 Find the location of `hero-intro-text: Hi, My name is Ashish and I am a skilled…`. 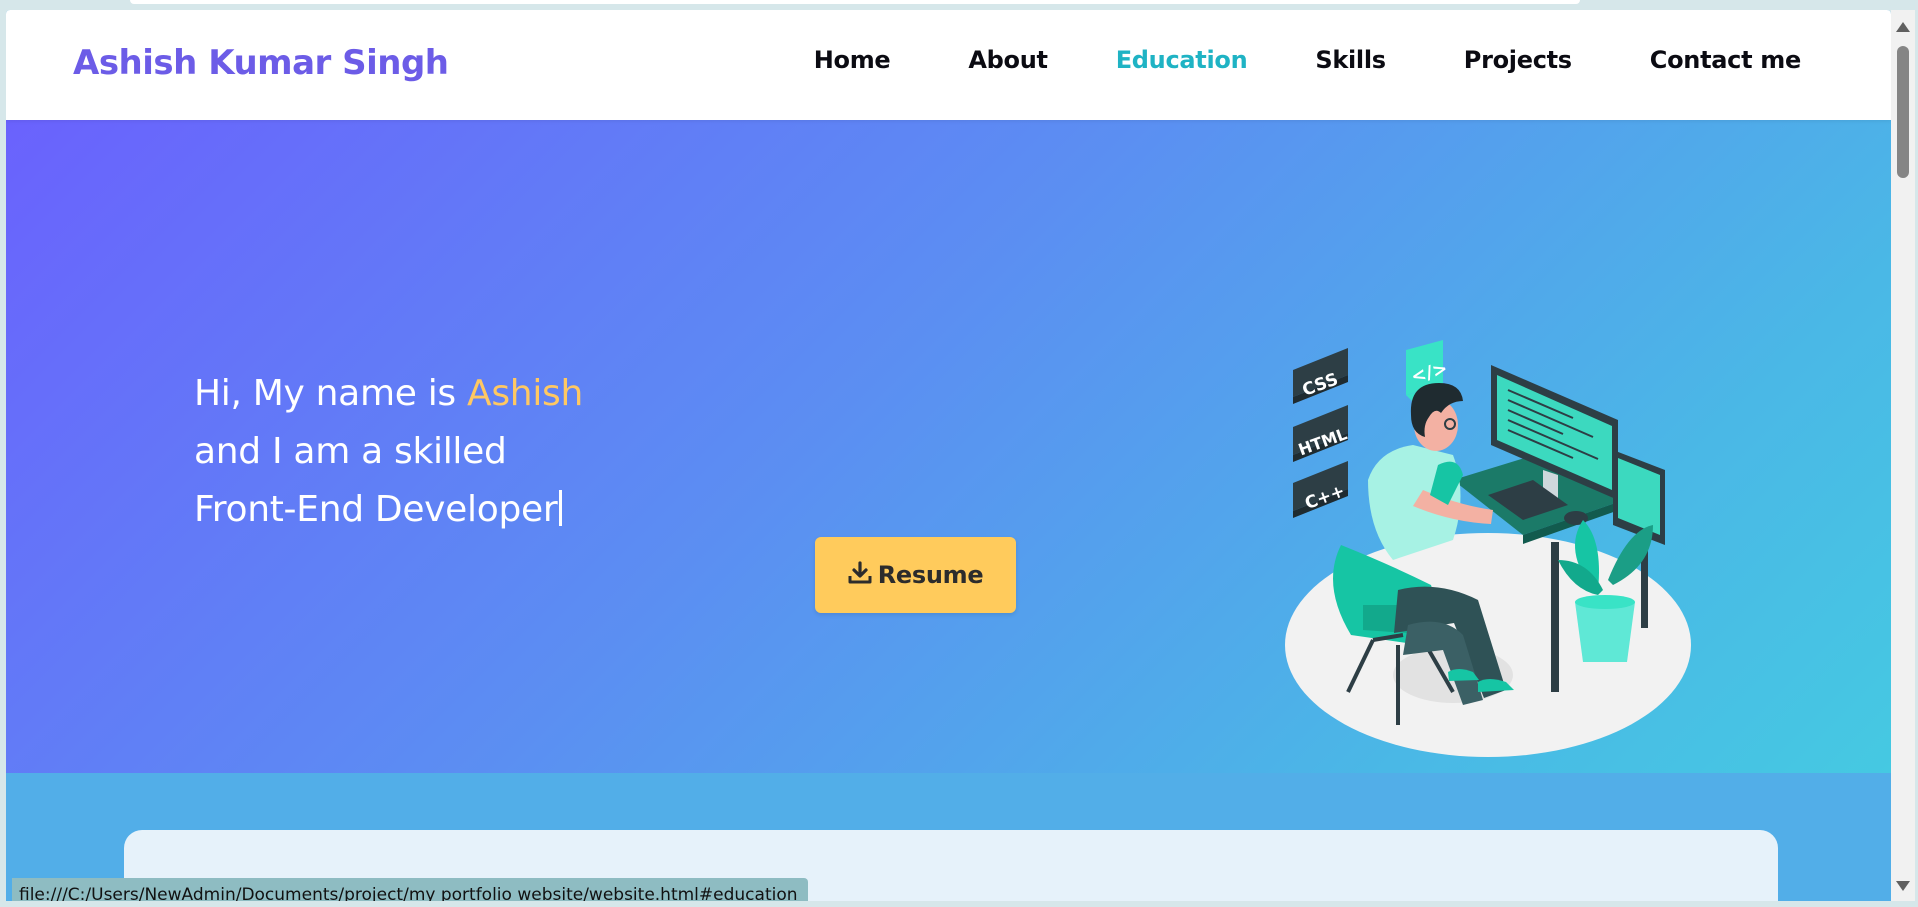

hero-intro-text: Hi, My name is Ashish and I am a skilled… is located at coordinates (388, 452).